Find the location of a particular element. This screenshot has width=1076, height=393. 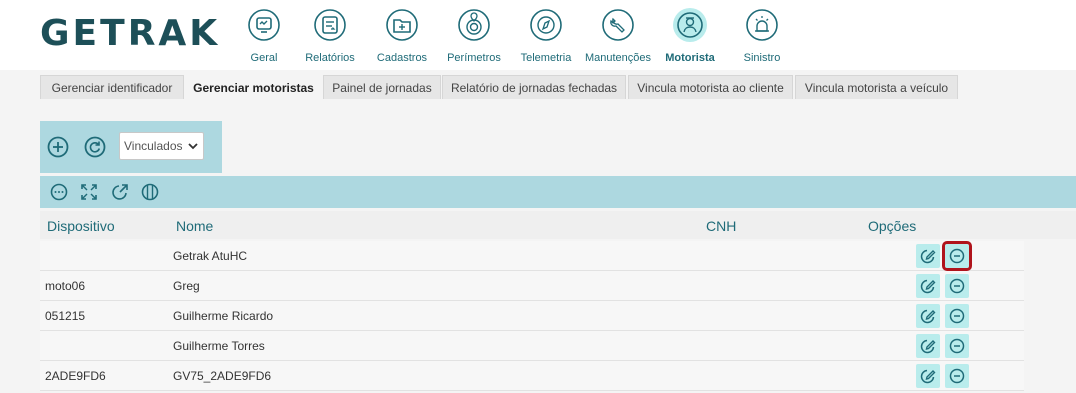

refresh-circle-icon is located at coordinates (95, 147).